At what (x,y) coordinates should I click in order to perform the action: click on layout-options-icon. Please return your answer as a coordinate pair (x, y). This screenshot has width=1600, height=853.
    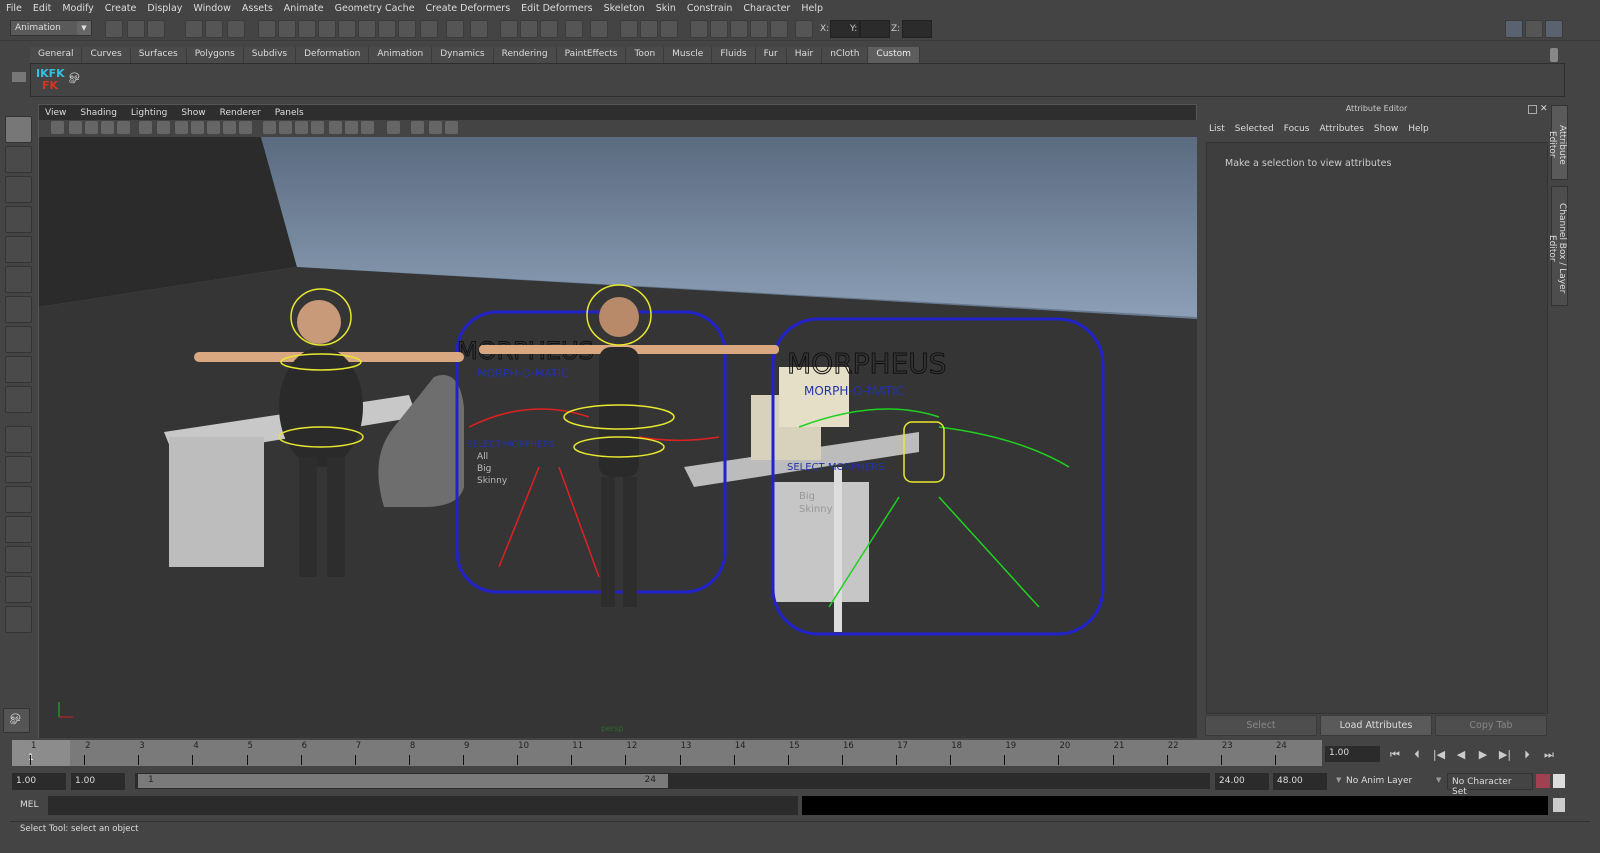
    Looking at the image, I should click on (18, 619).